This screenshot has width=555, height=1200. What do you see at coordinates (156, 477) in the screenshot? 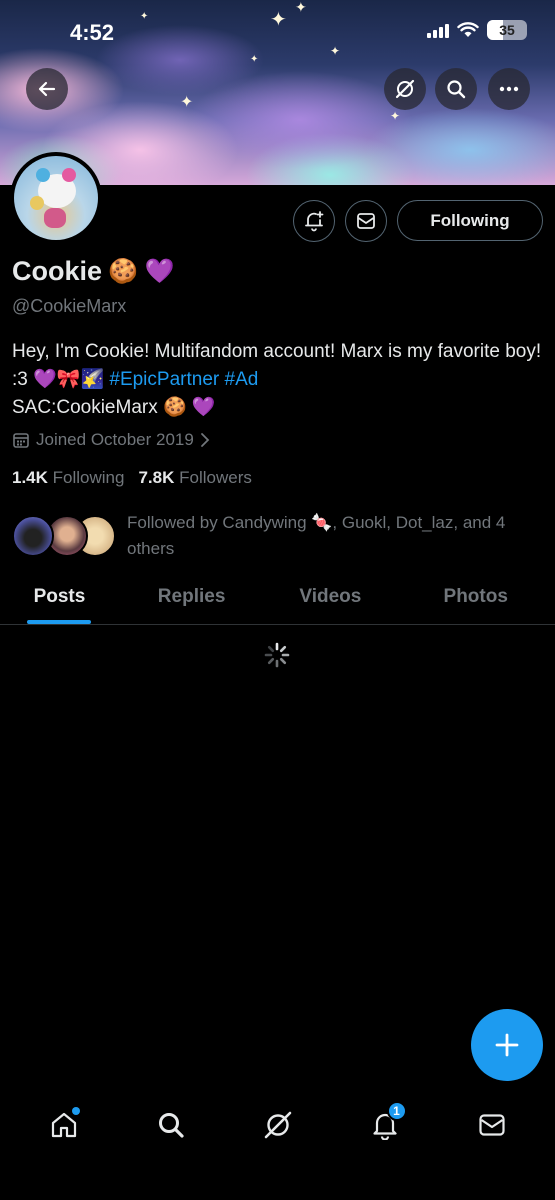
I see `followers-count: 7.8K` at bounding box center [156, 477].